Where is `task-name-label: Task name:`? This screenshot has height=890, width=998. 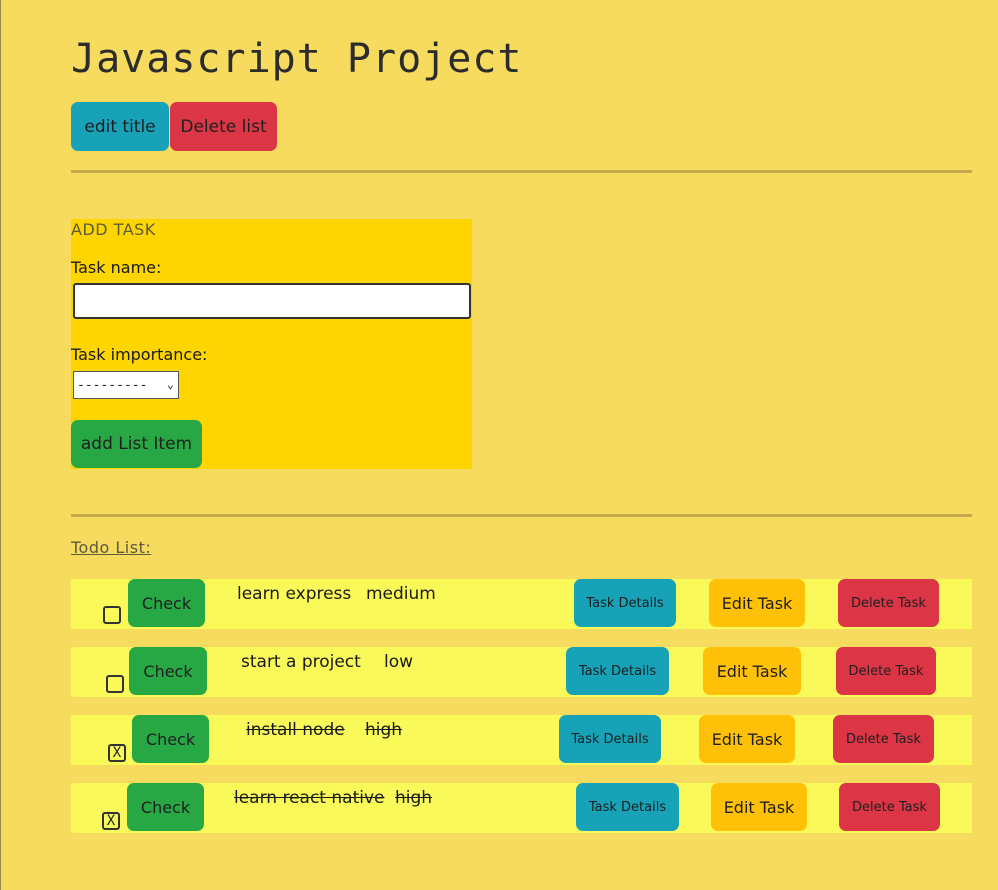
task-name-label: Task name: is located at coordinates (116, 267).